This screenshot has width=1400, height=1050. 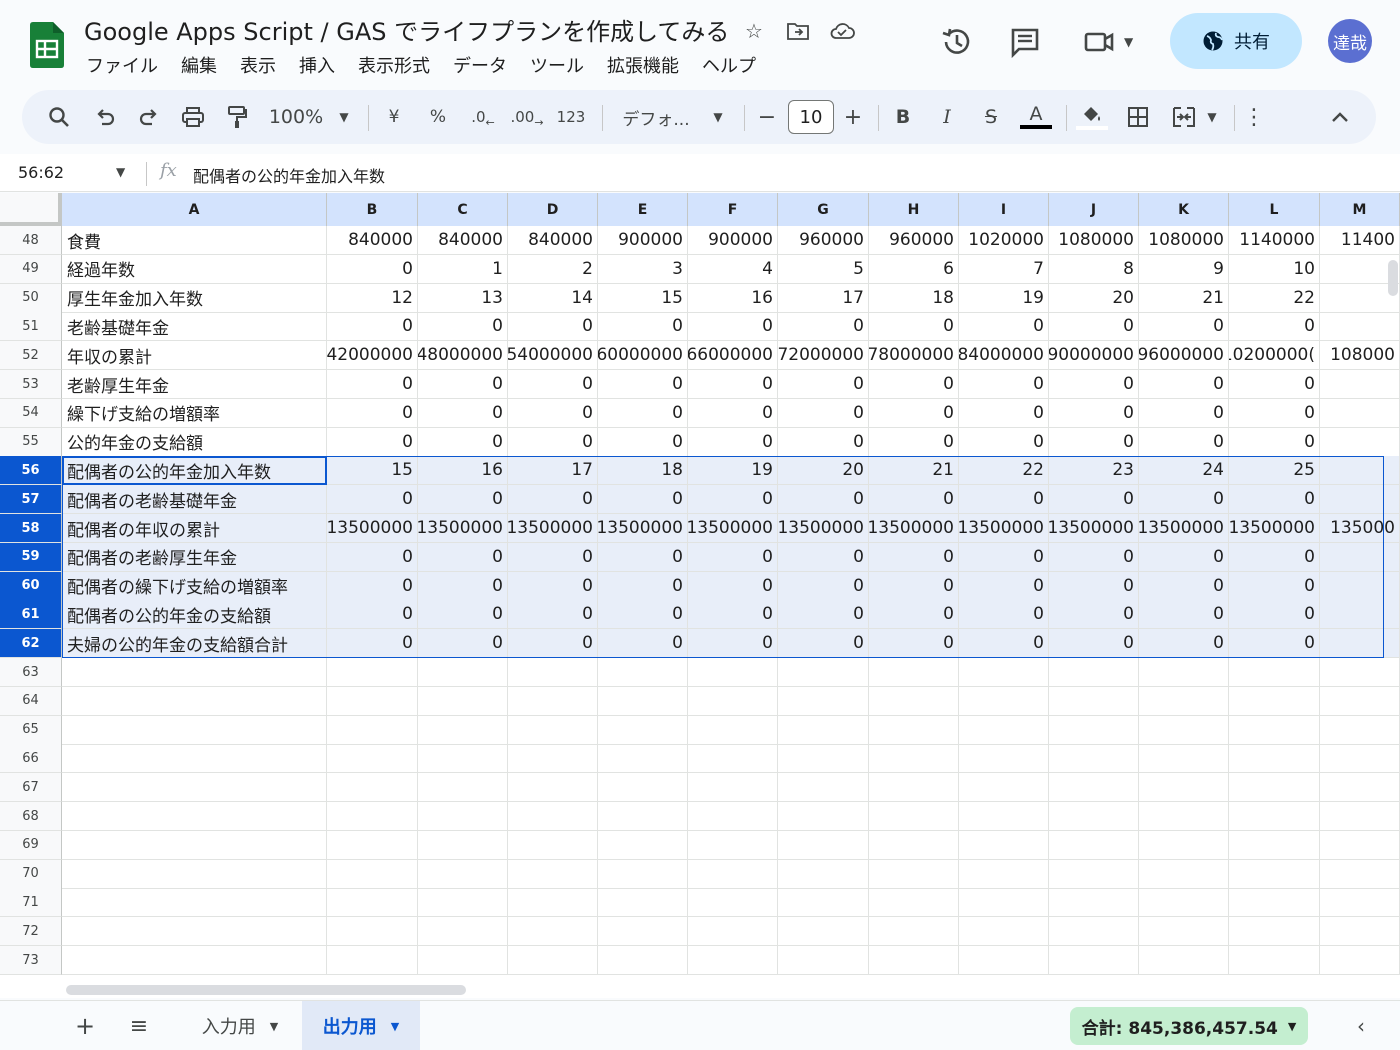 What do you see at coordinates (1094, 269) in the screenshot?
I see `table-cell: 8` at bounding box center [1094, 269].